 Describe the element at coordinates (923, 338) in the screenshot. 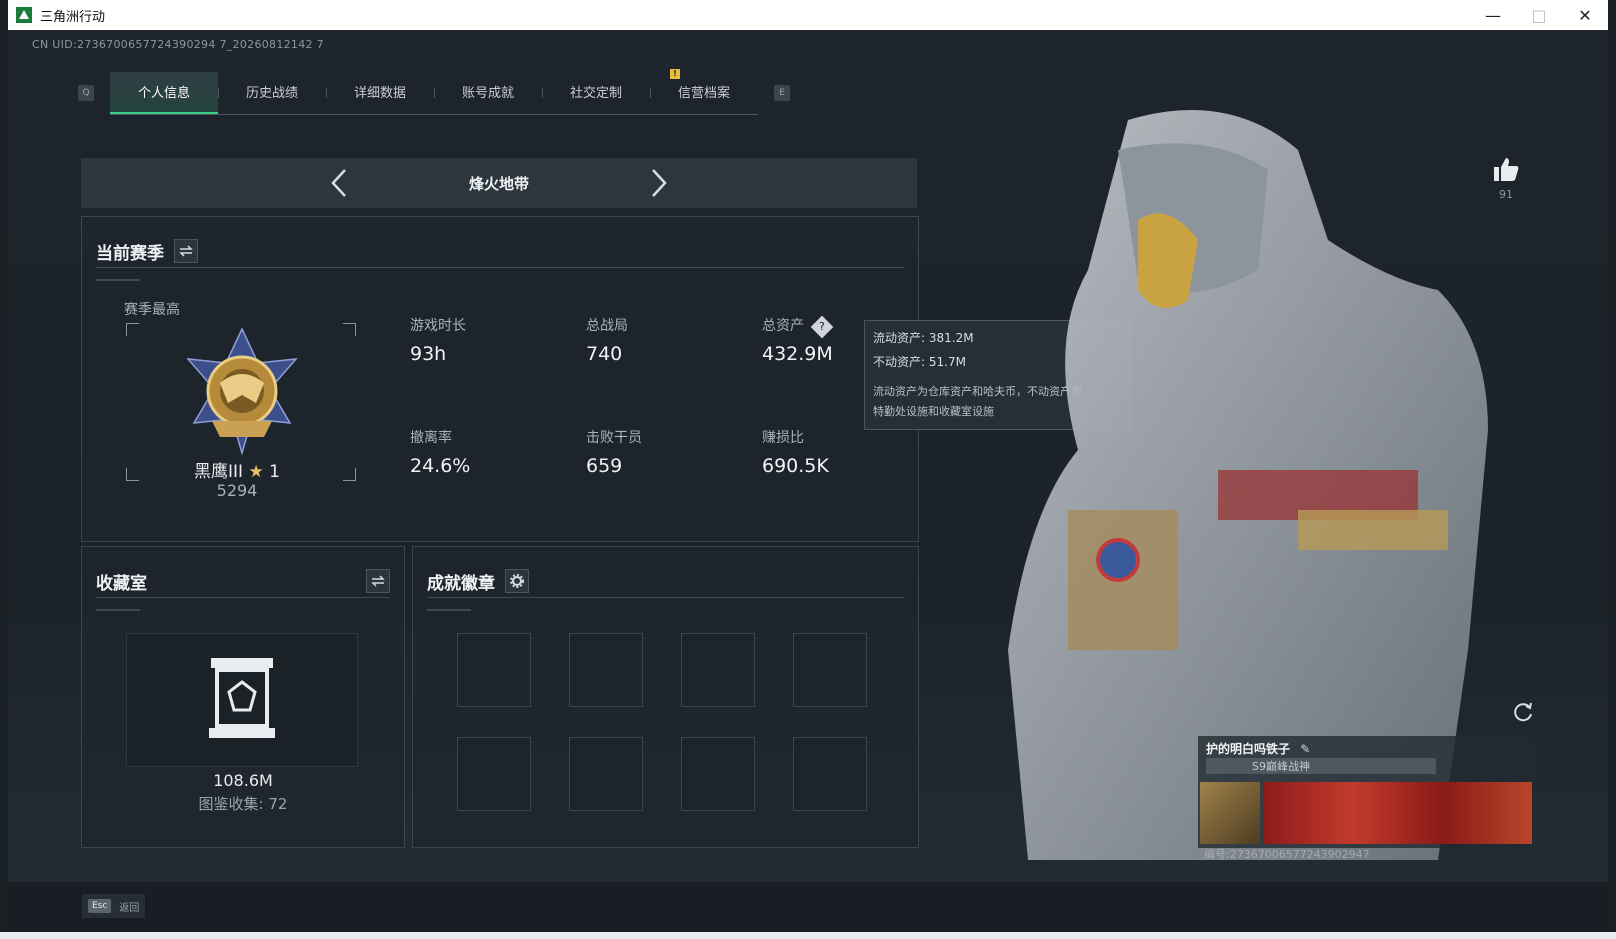

I see `tooltip-liquid: 流动资产: 381.2M` at that location.